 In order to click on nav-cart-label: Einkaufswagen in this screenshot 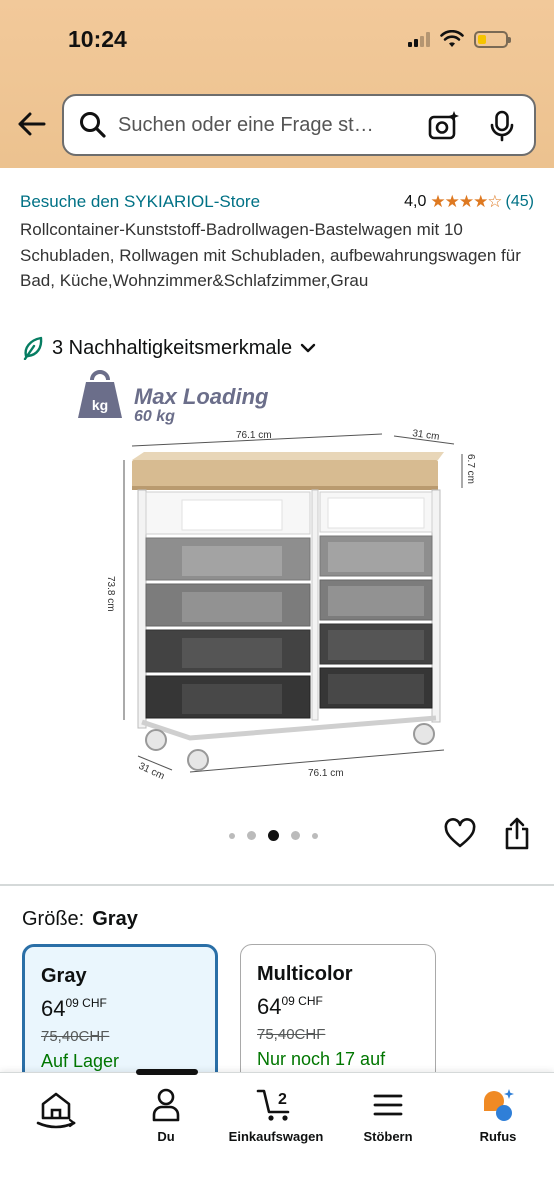, I will do `click(276, 1136)`.